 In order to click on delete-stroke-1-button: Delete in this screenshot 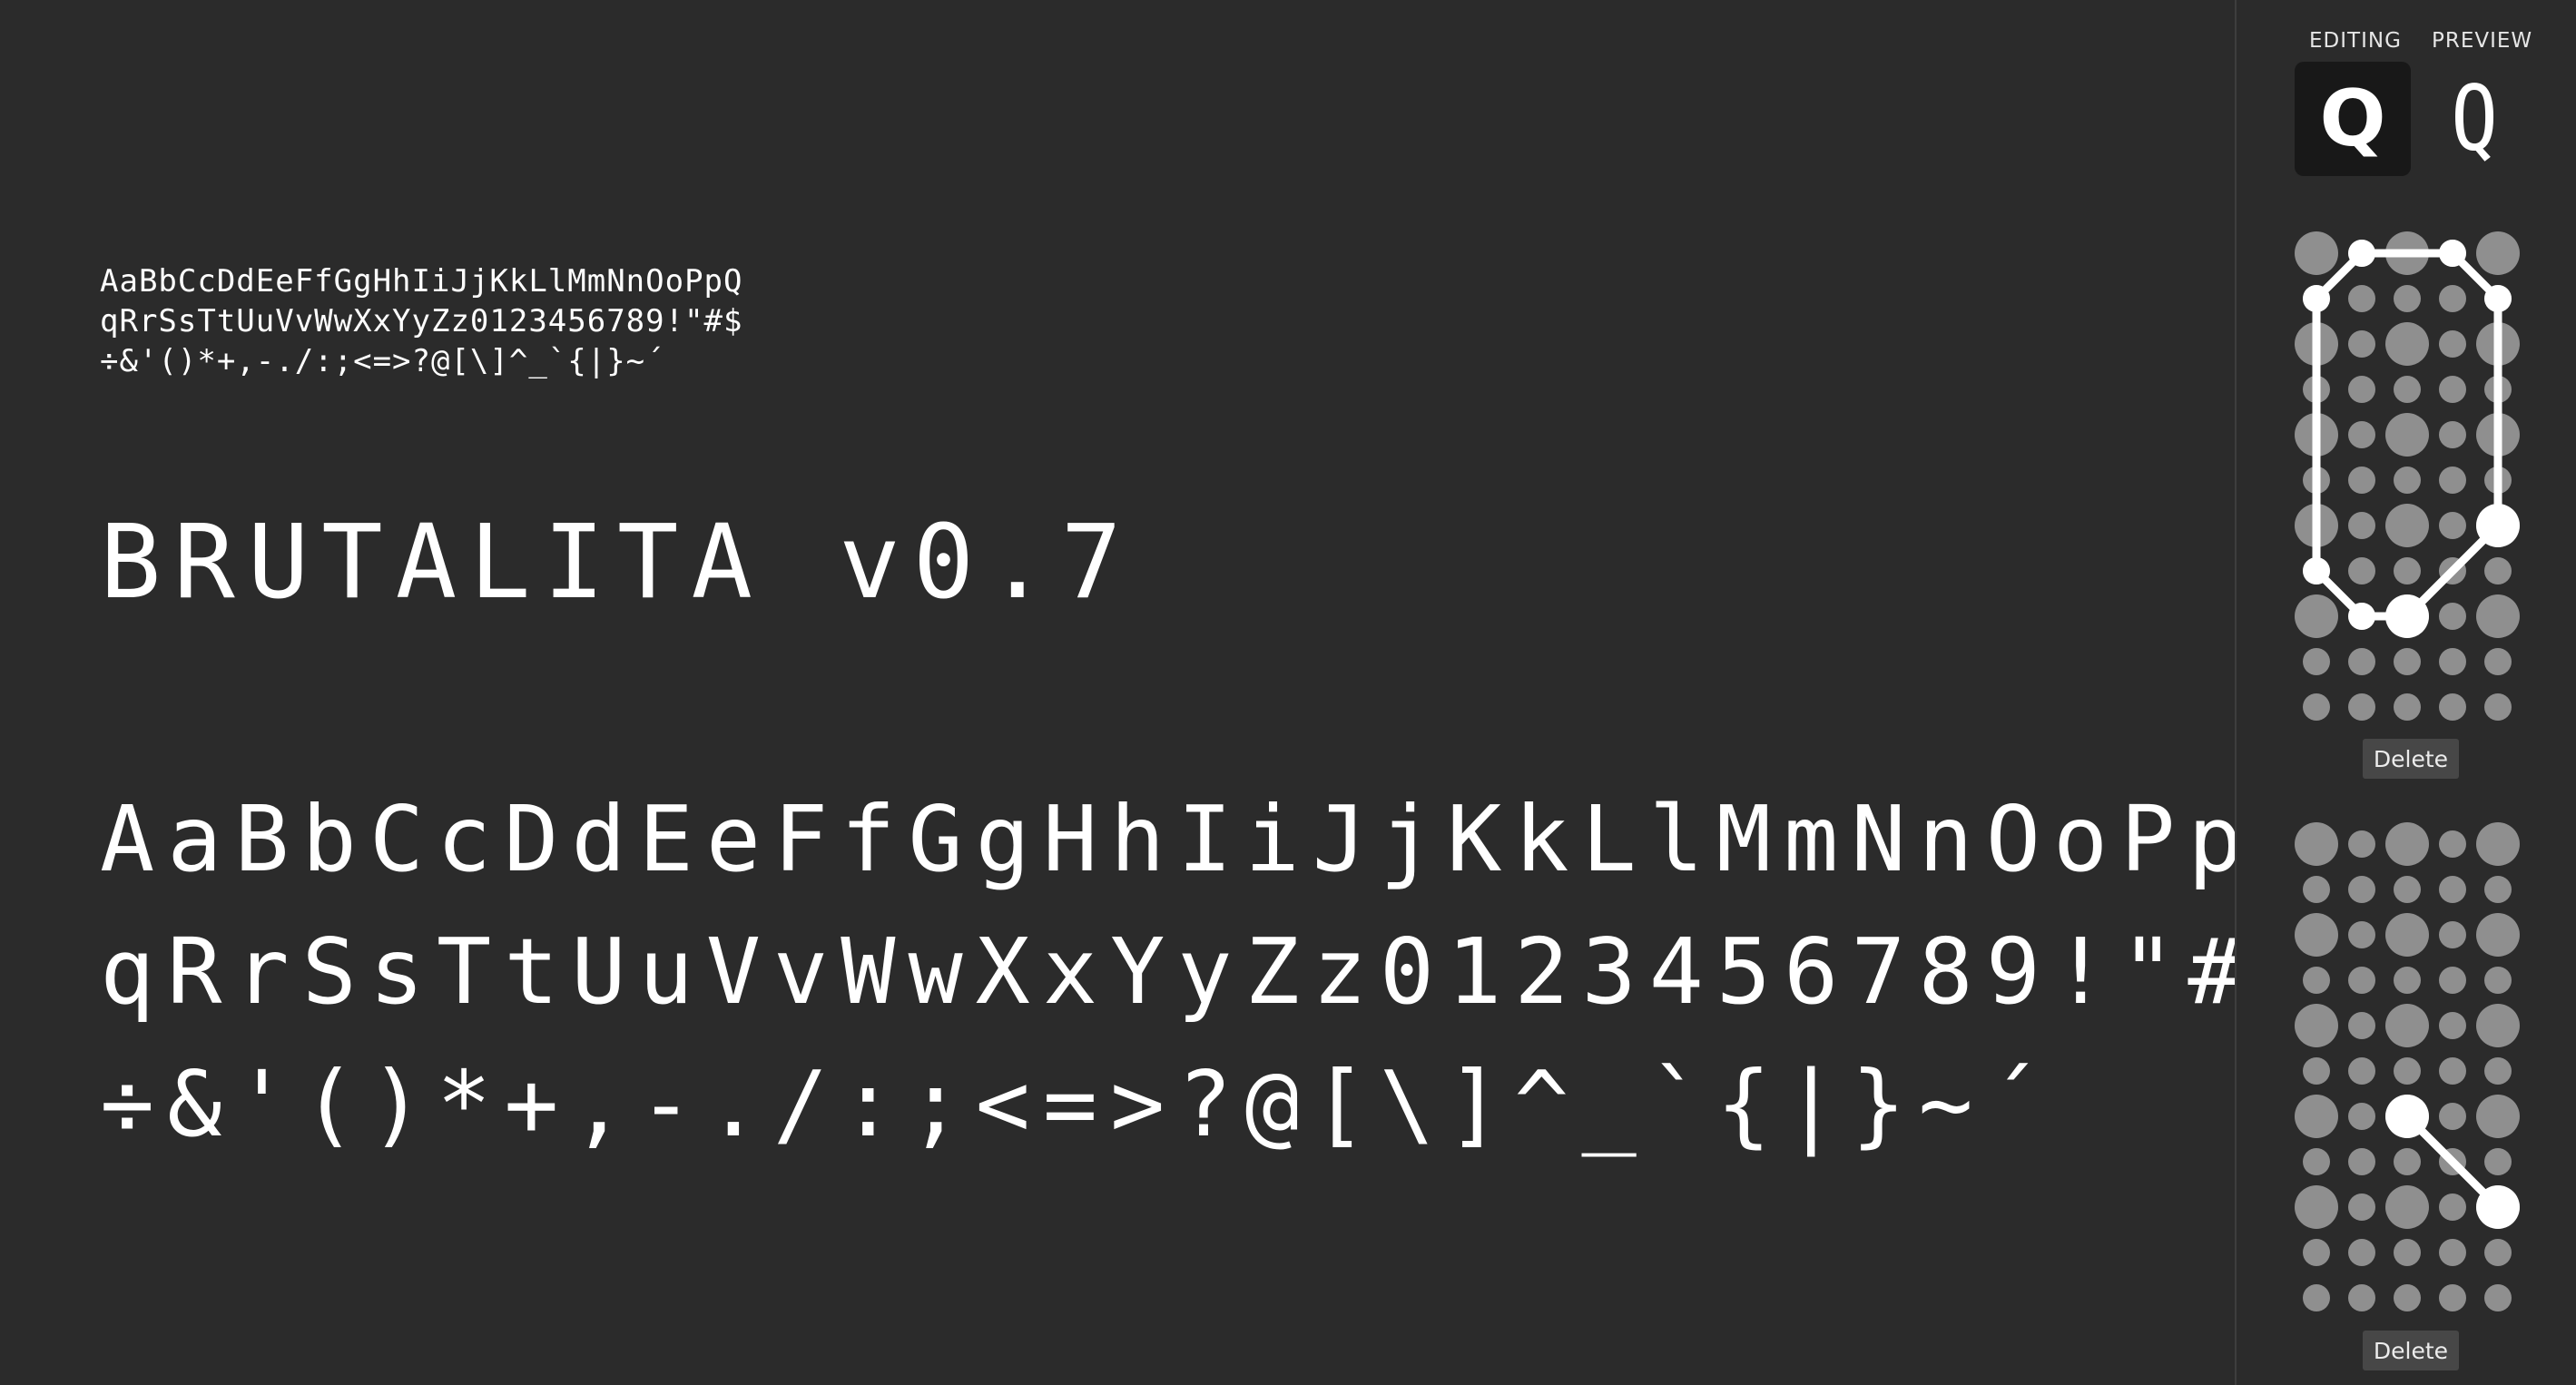, I will do `click(2411, 759)`.